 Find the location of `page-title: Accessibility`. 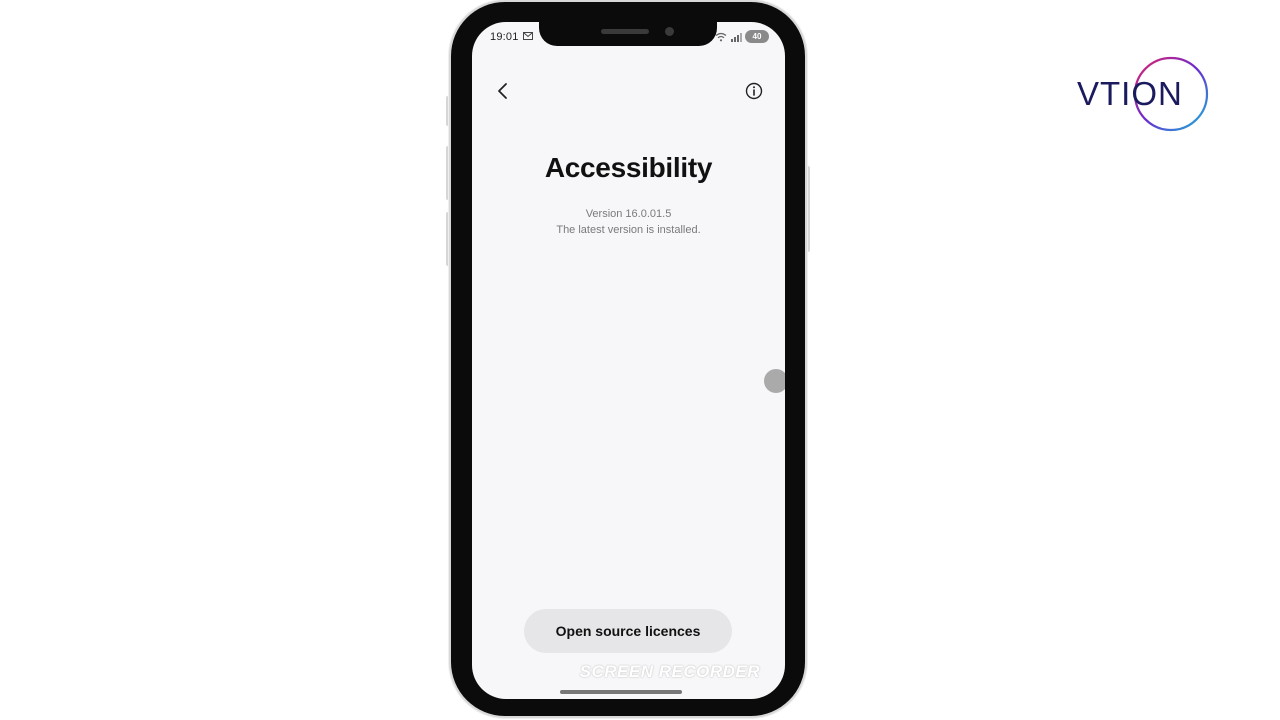

page-title: Accessibility is located at coordinates (628, 167).